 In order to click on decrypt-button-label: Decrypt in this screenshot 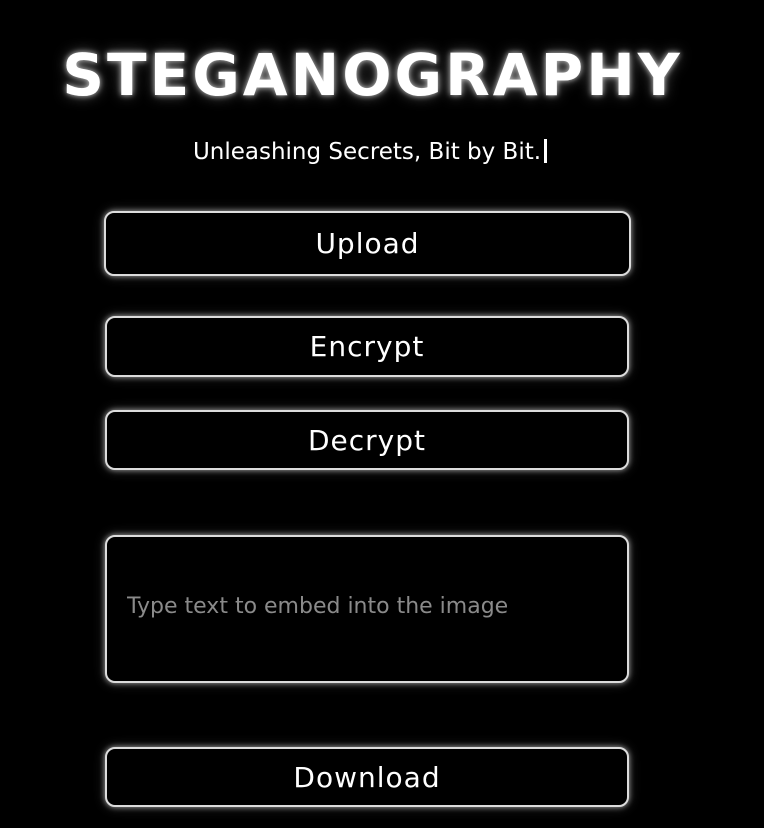, I will do `click(366, 440)`.